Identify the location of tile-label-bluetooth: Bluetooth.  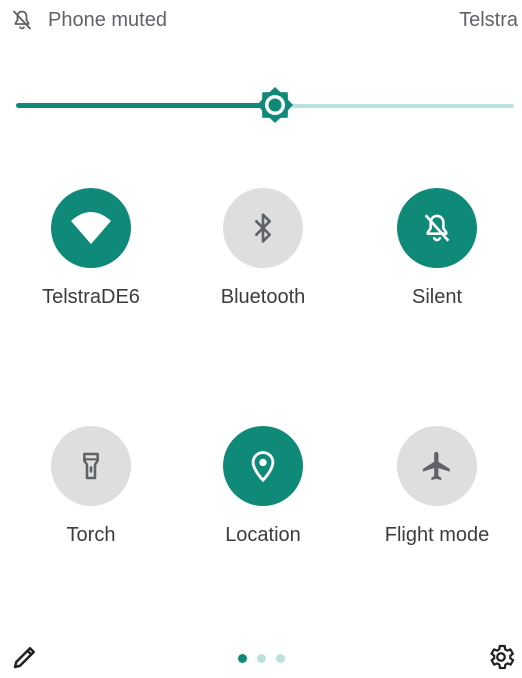
(263, 297).